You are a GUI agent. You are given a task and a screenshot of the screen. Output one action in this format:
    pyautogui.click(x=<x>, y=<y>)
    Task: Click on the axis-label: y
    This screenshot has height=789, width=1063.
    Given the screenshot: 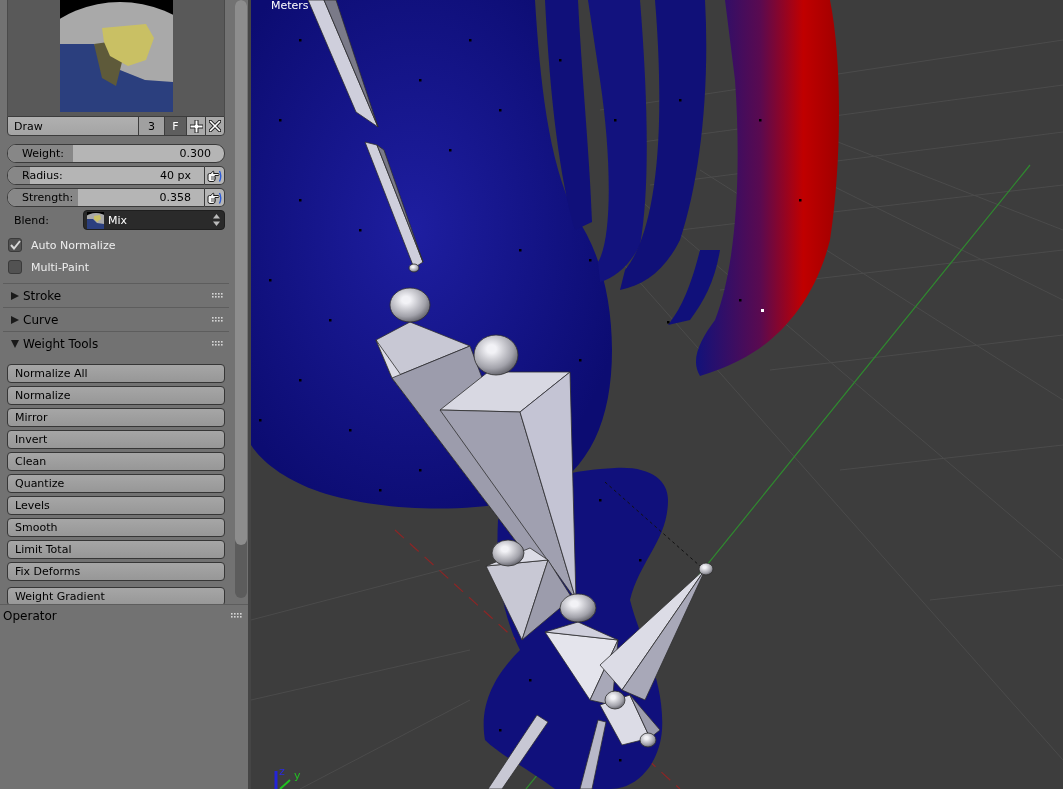 What is the action you would take?
    pyautogui.click(x=297, y=775)
    